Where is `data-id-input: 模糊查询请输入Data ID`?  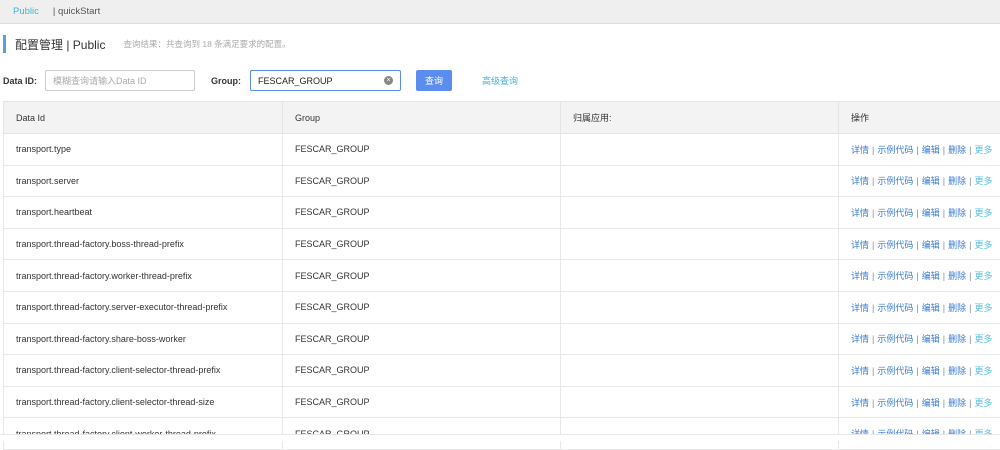 data-id-input: 模糊查询请输入Data ID is located at coordinates (120, 80).